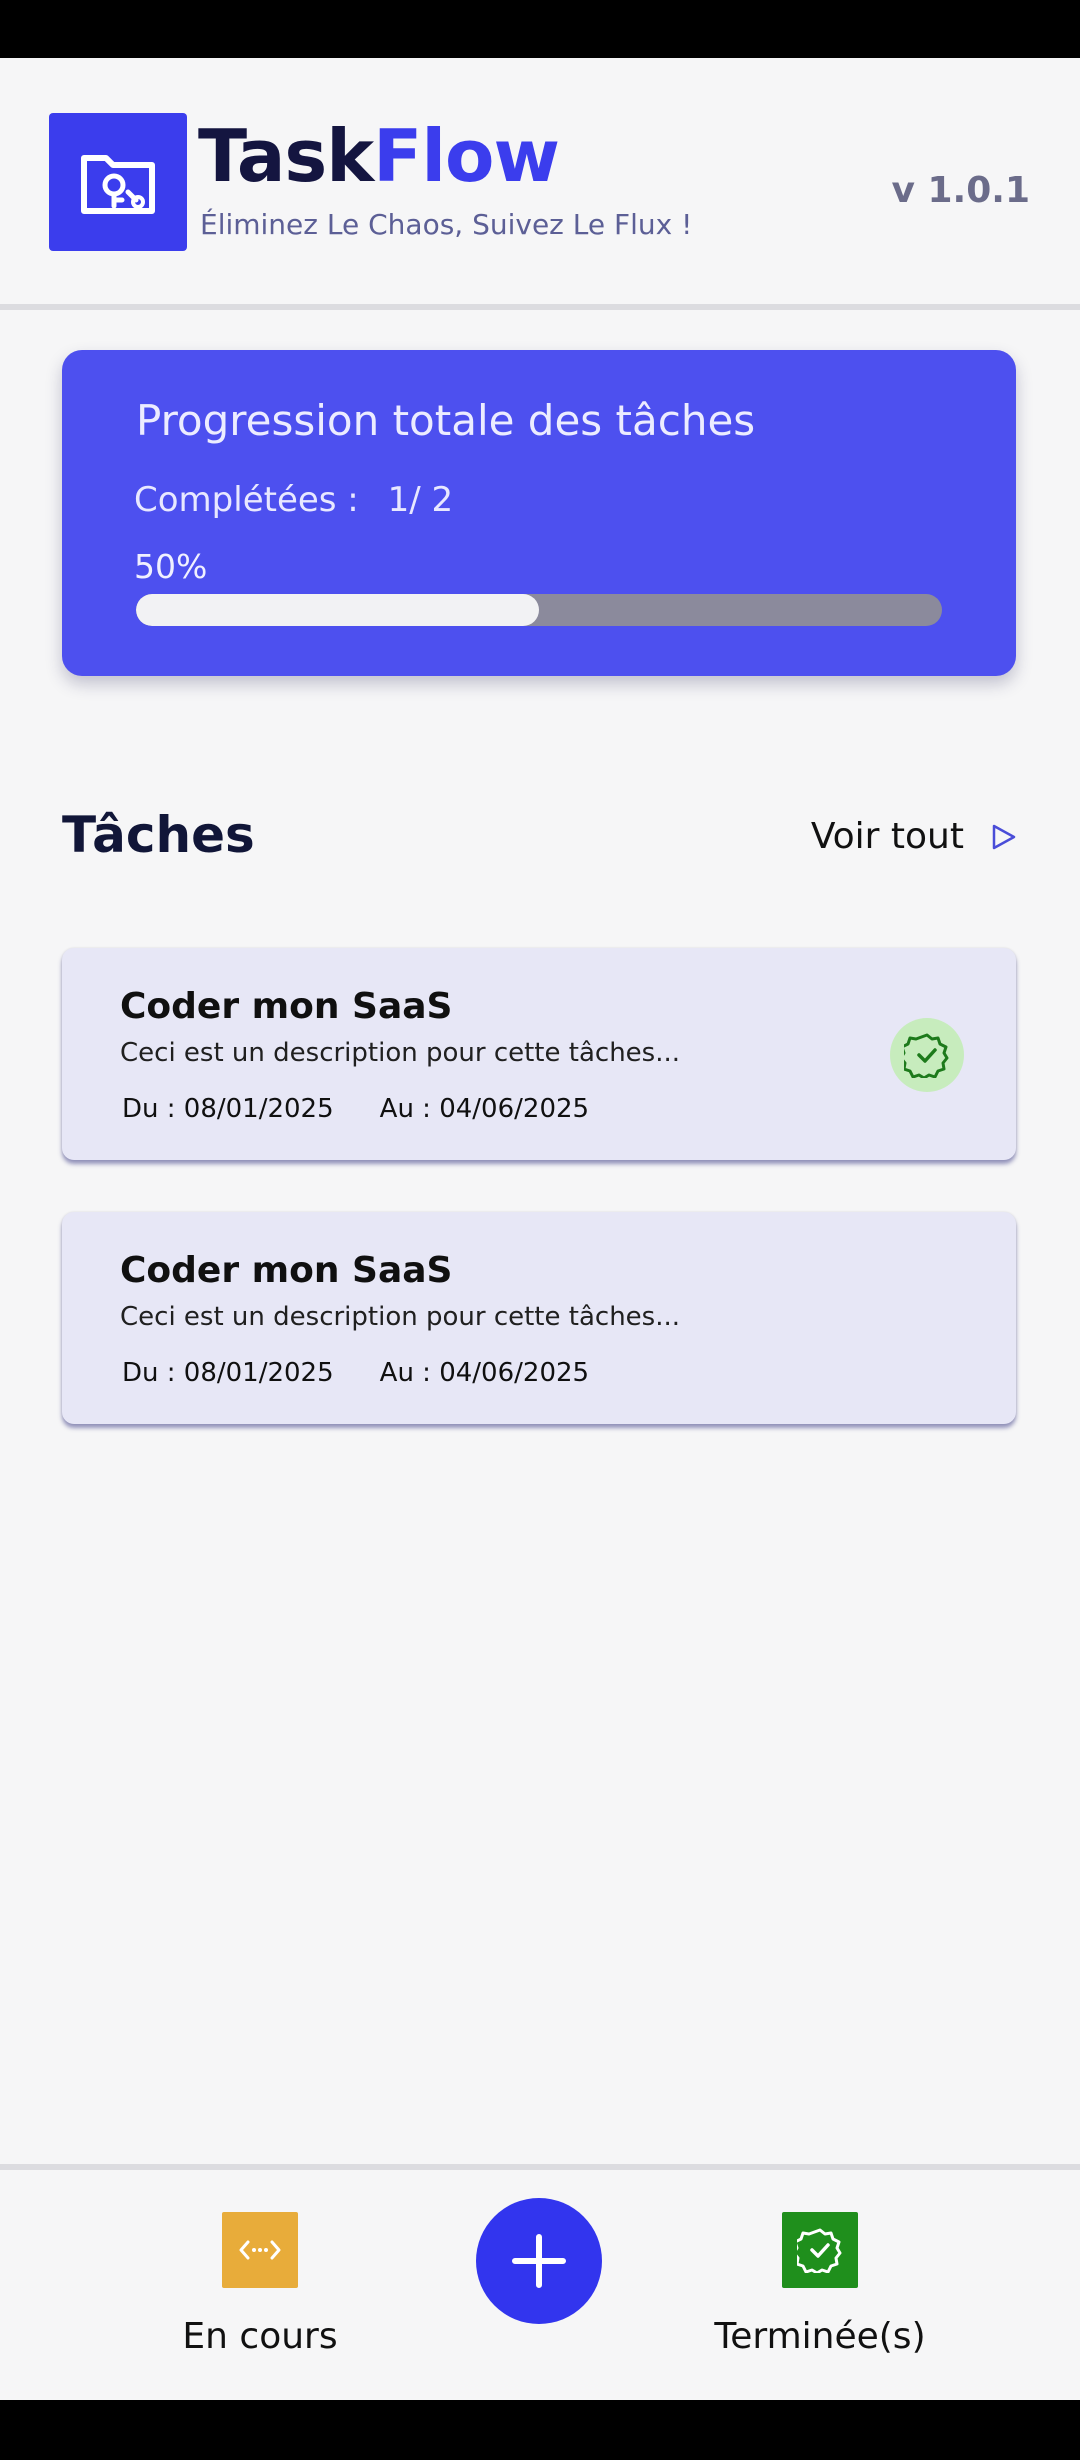 The width and height of the screenshot is (1080, 2460). I want to click on see-all-label: Voir tout, so click(887, 836).